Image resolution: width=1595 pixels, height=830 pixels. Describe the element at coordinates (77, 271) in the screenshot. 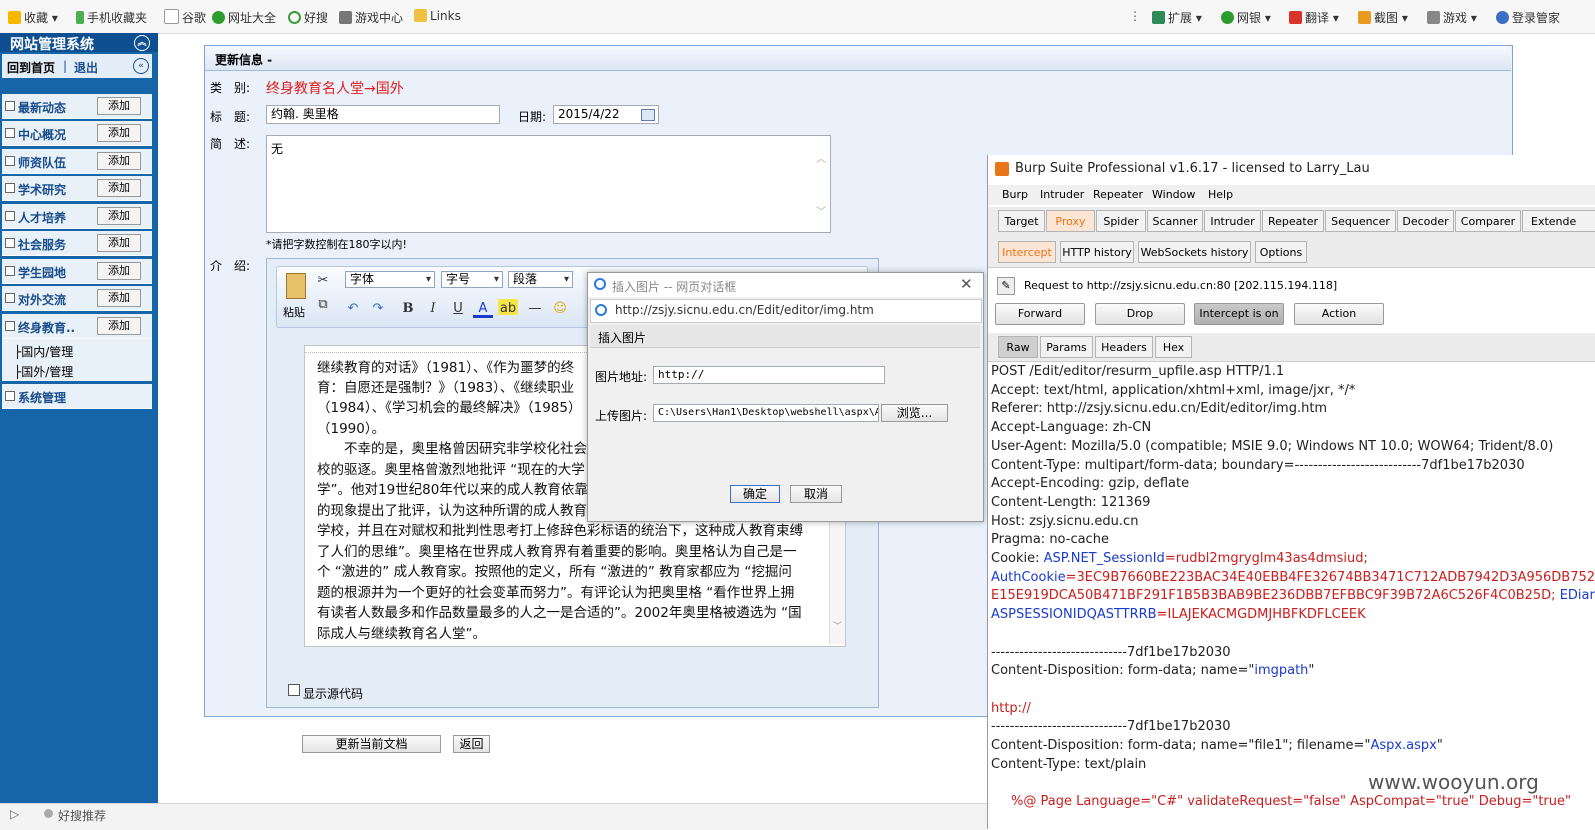

I see `nav-item-students: 学生园地 添加` at that location.